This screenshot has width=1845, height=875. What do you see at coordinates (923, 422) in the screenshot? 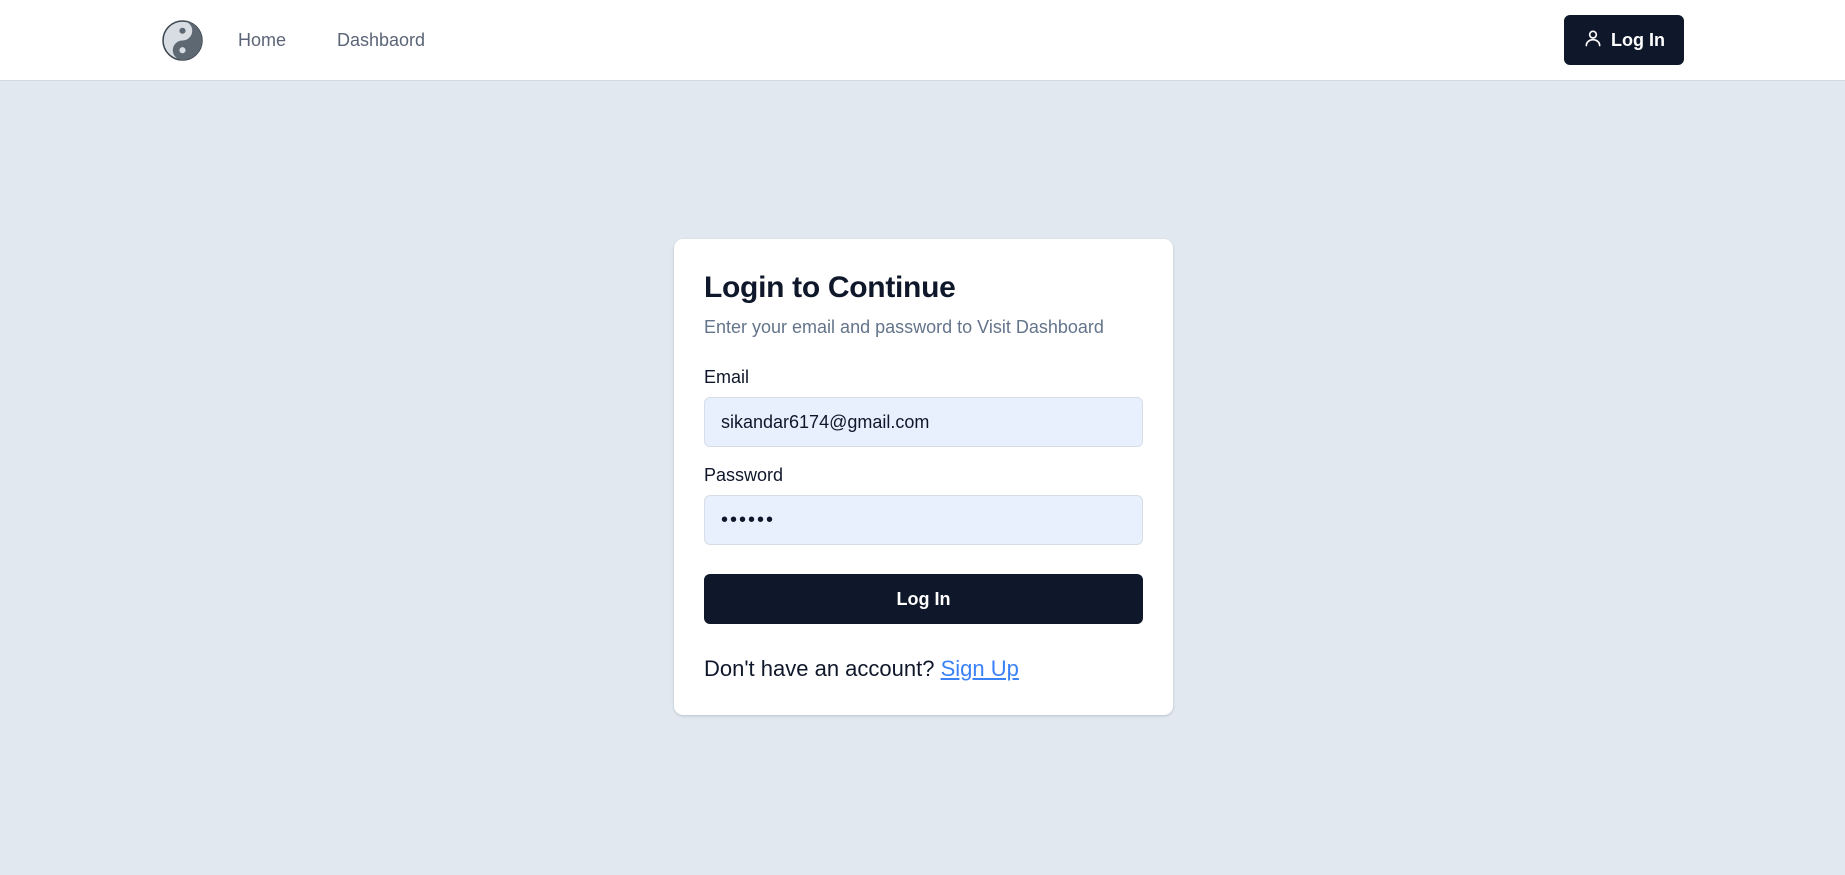
I see `email-field` at bounding box center [923, 422].